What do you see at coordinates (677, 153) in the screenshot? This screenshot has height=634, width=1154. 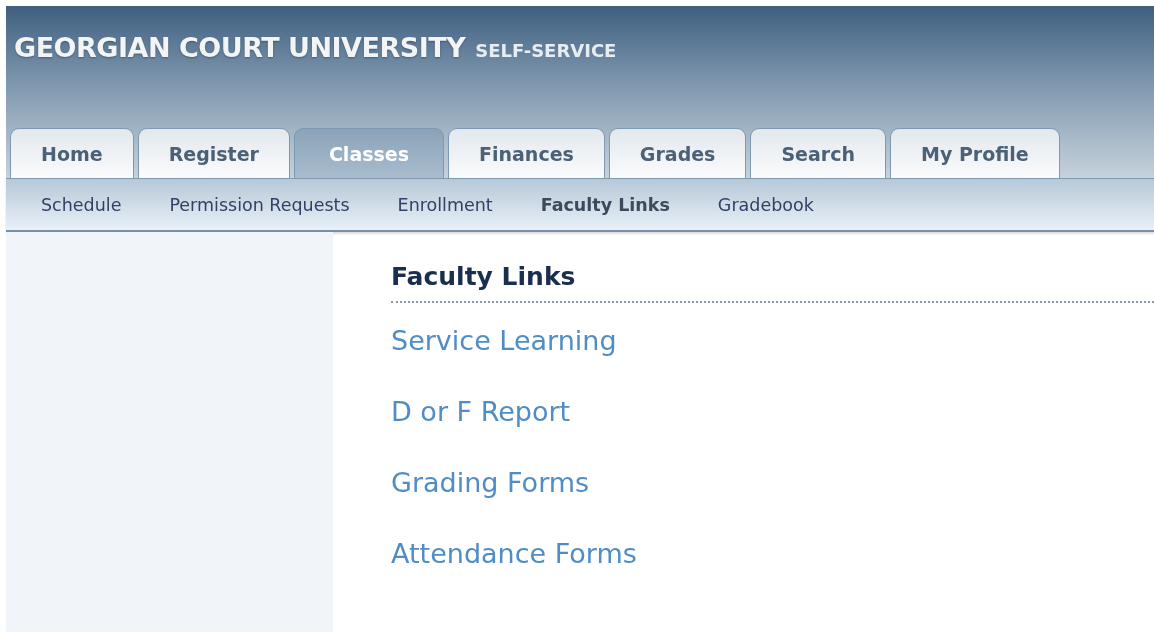 I see `nav-tab: Grades` at bounding box center [677, 153].